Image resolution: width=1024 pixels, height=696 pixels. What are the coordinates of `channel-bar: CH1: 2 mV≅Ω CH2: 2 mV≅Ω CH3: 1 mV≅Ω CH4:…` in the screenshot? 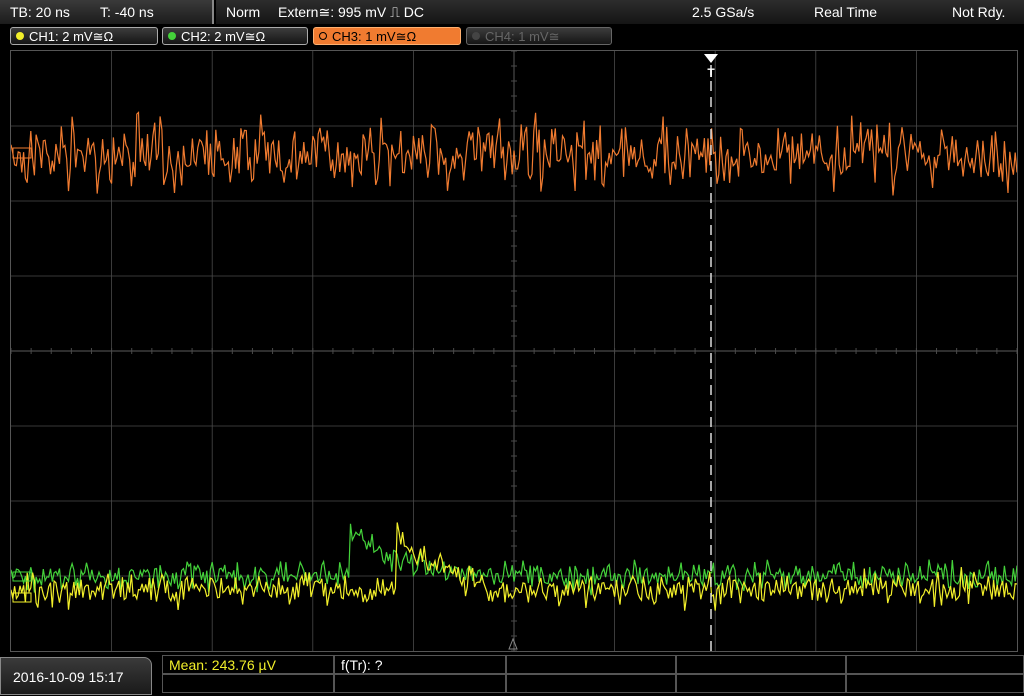 It's located at (512, 37).